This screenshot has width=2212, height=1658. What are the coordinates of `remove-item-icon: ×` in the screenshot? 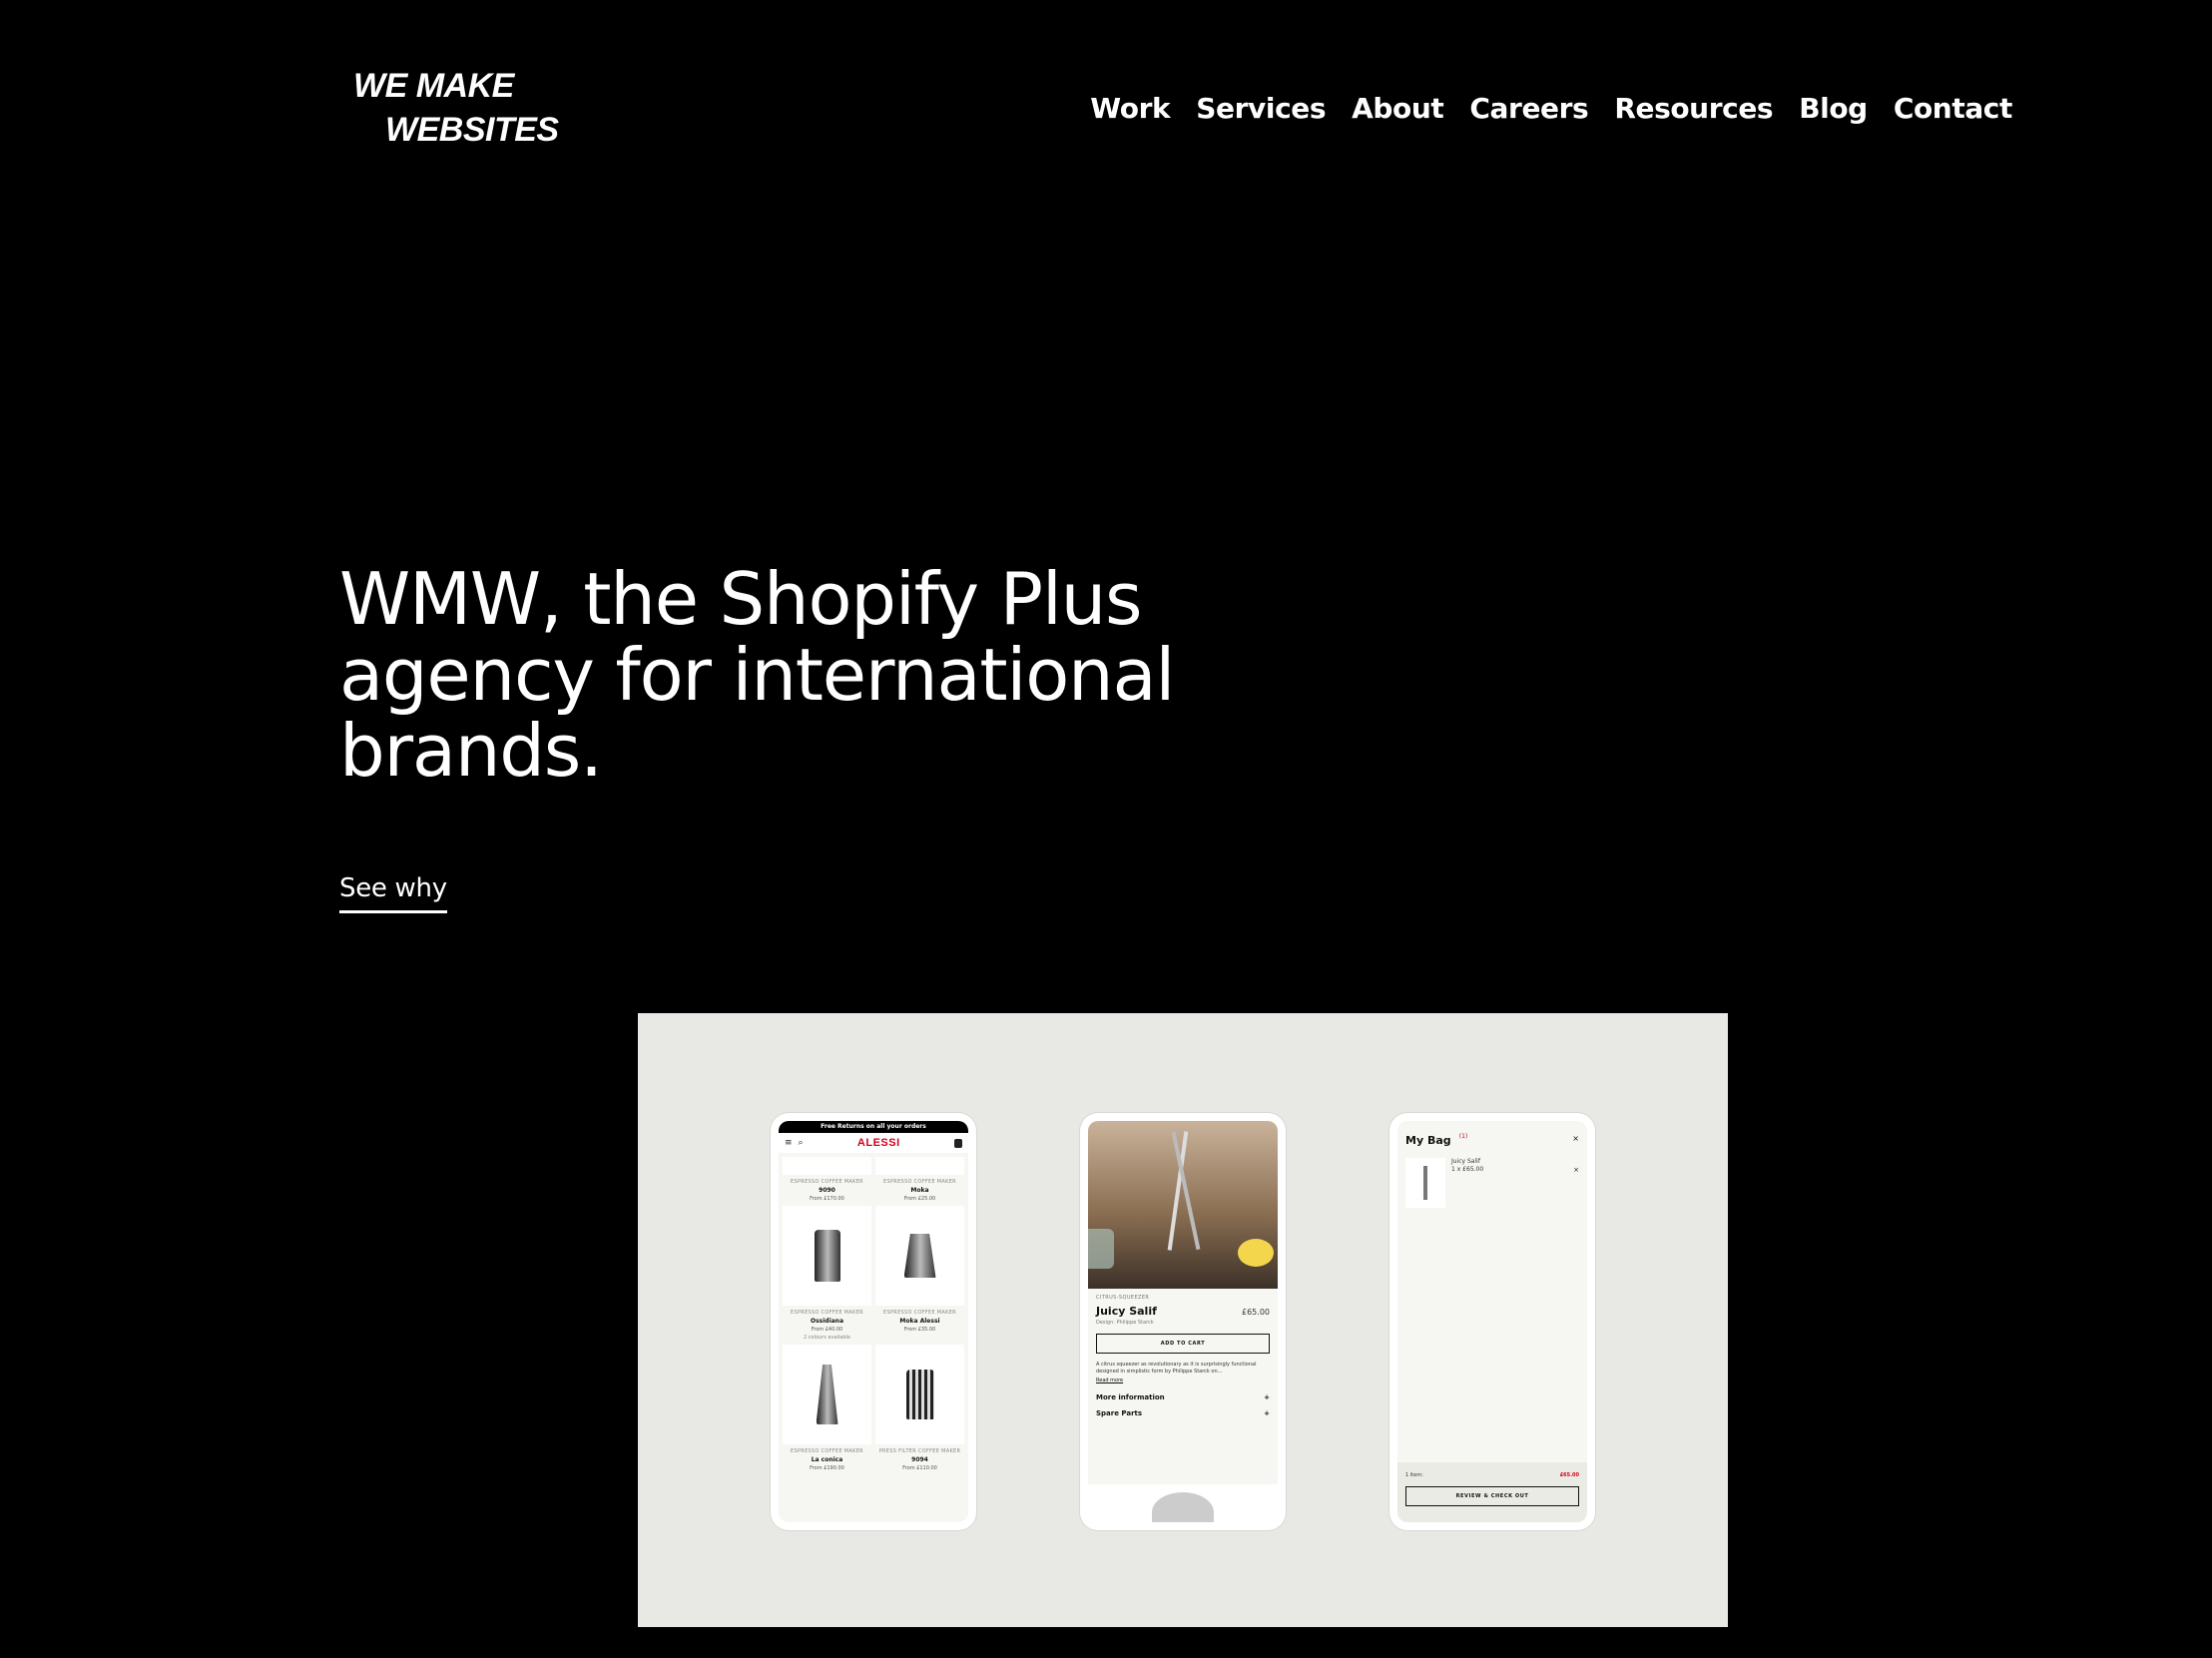 It's located at (1576, 1170).